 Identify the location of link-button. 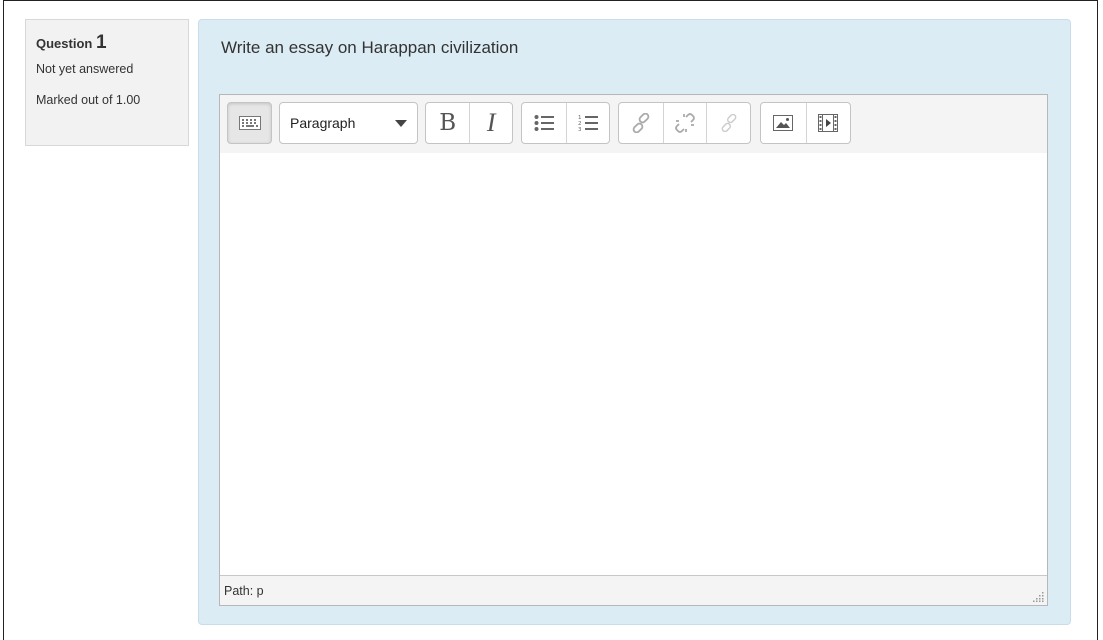
(641, 123).